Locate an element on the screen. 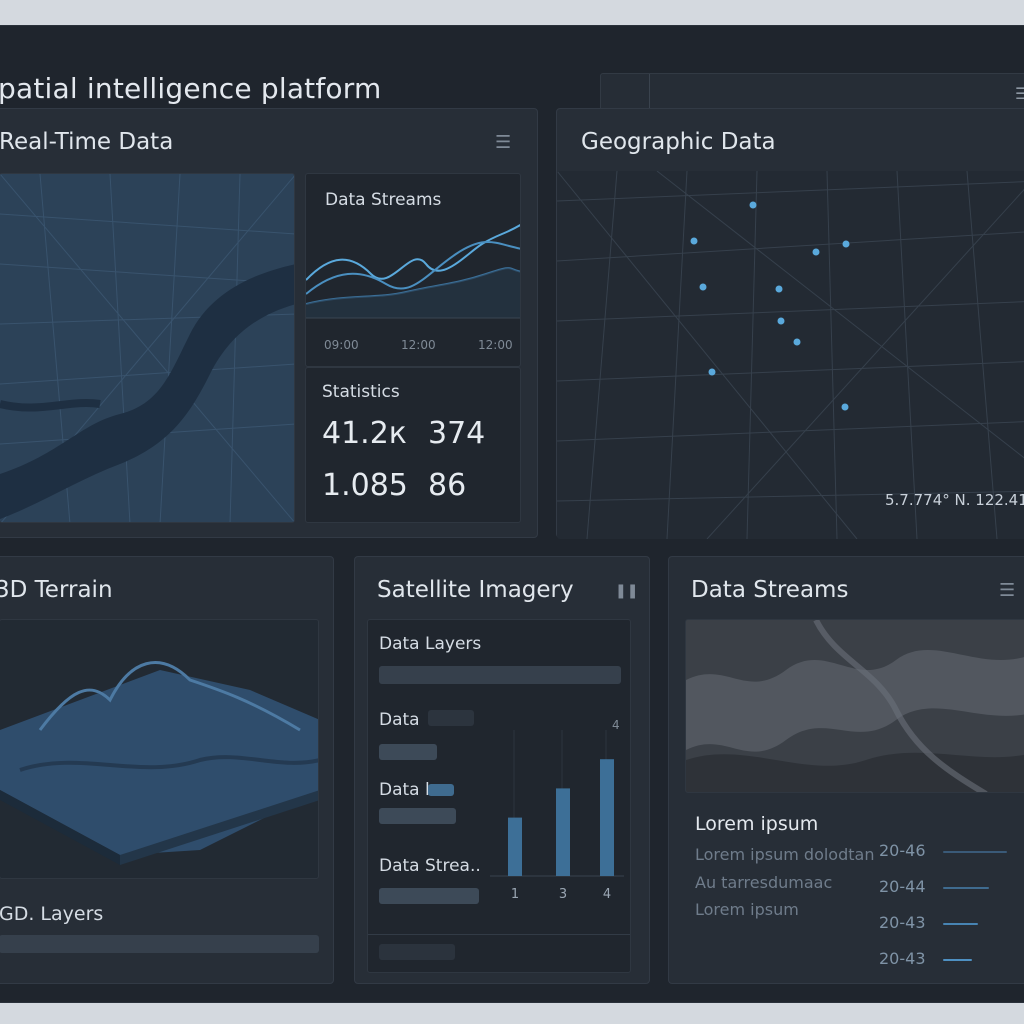  terrain-graphic is located at coordinates (159, 763).